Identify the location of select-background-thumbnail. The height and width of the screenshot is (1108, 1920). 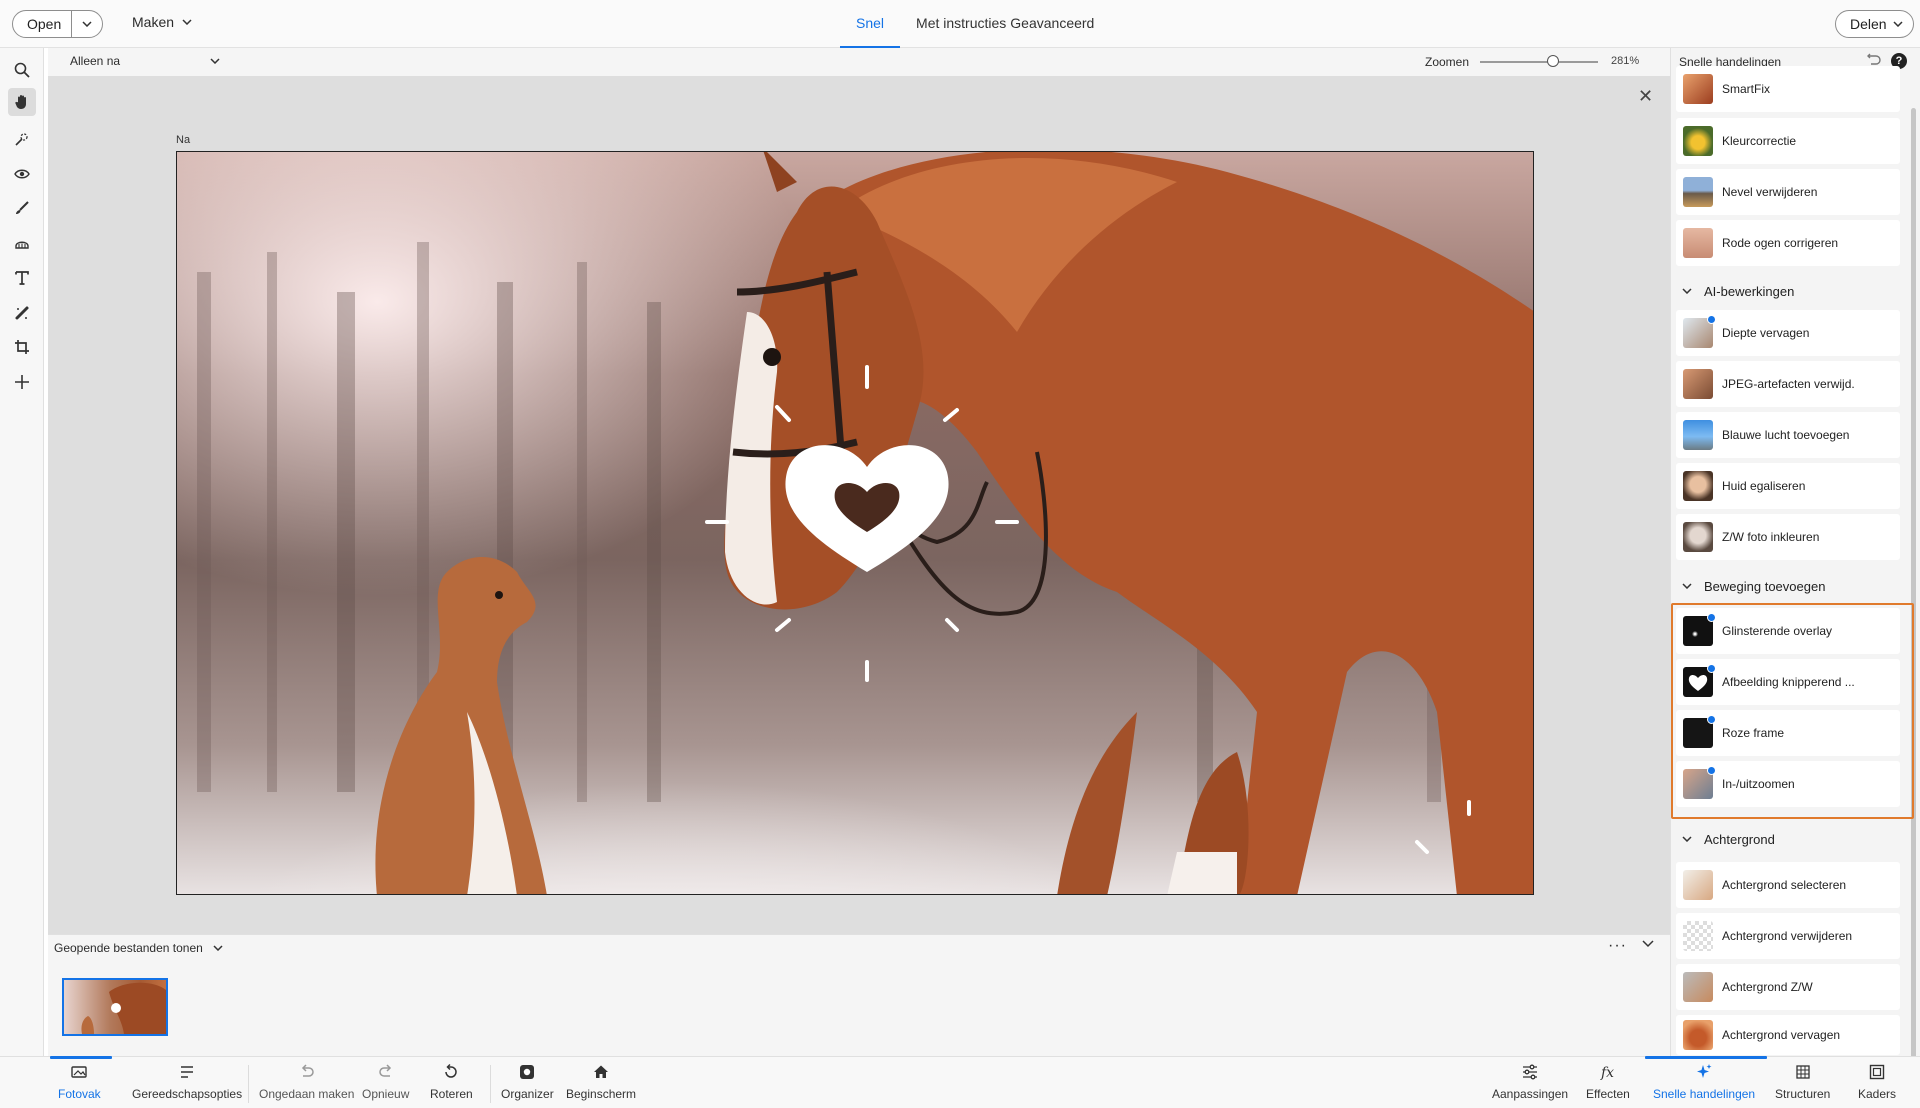
(1698, 885).